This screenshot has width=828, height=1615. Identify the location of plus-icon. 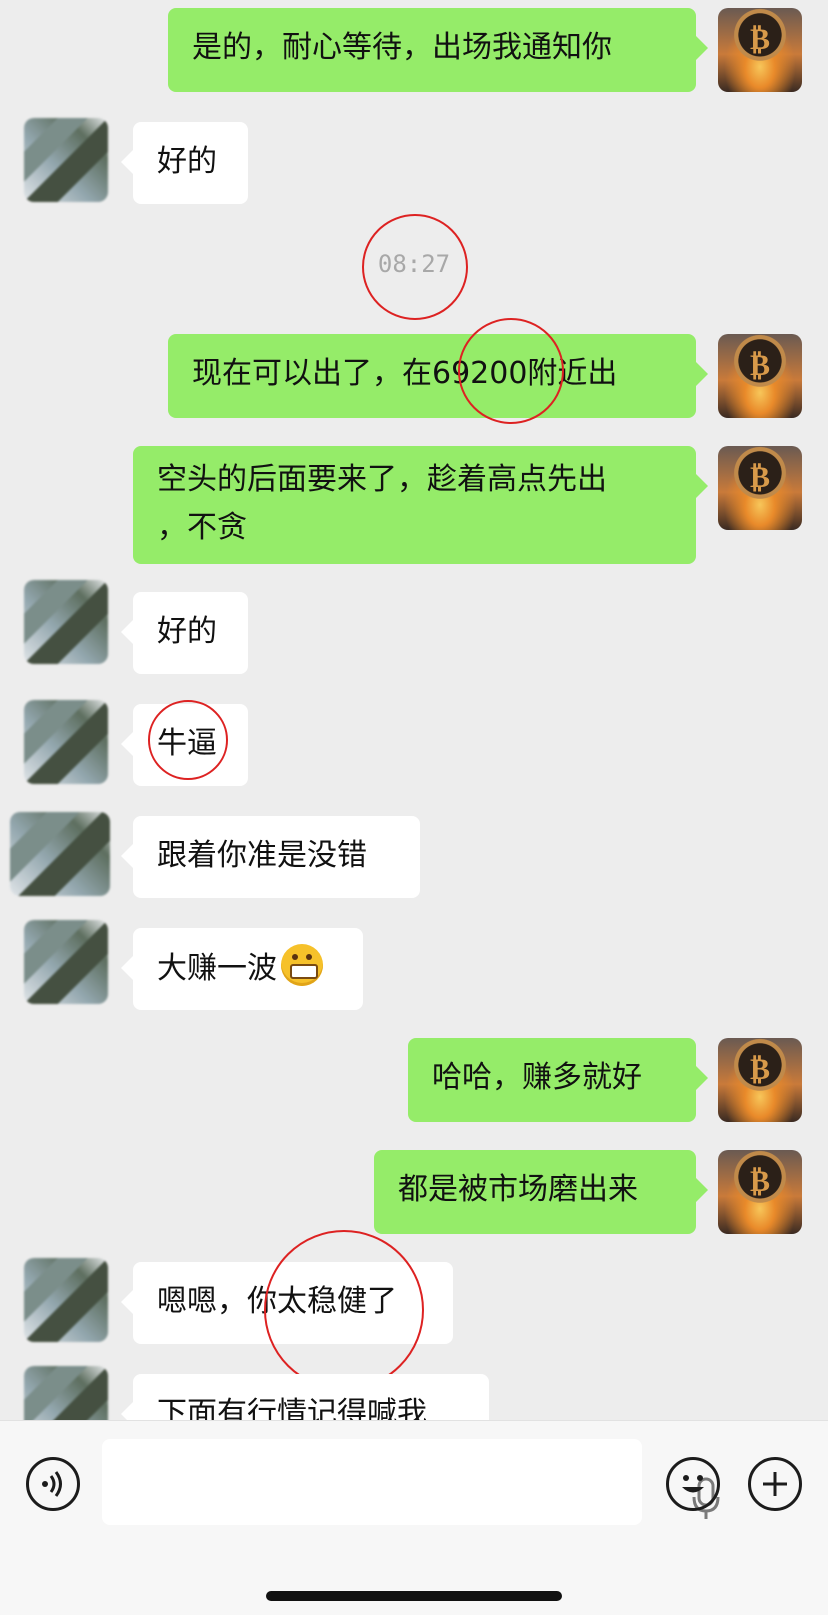
(775, 1484).